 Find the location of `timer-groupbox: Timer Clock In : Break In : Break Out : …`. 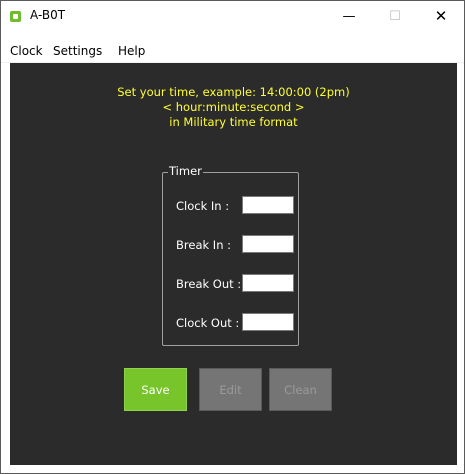

timer-groupbox: Timer Clock In : Break In : Break Out : … is located at coordinates (230, 255).